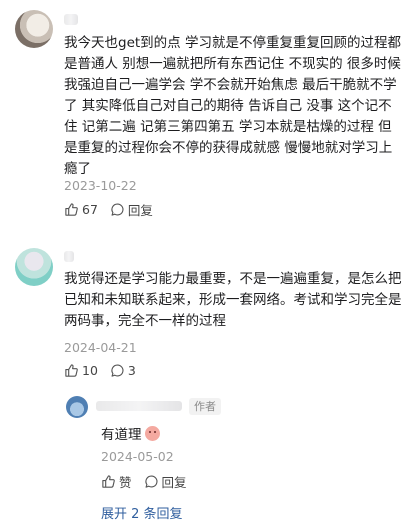  I want to click on like-count: 67, so click(90, 209).